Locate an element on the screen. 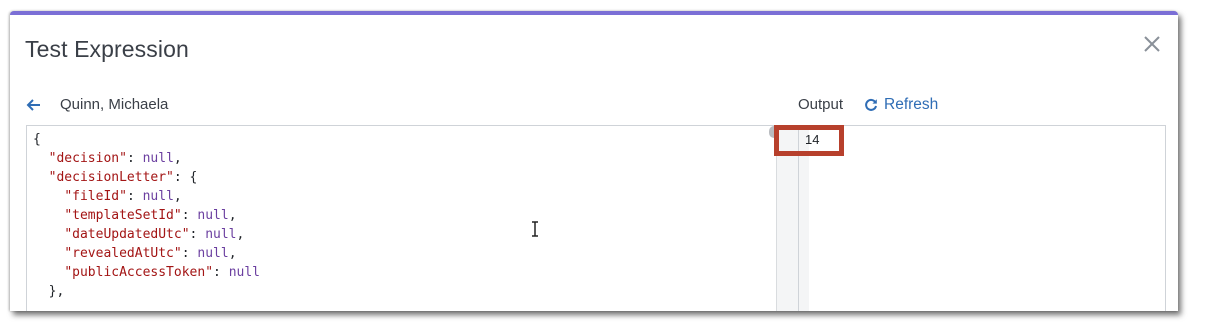 The height and width of the screenshot is (328, 1212). code-line: { is located at coordinates (37, 139).